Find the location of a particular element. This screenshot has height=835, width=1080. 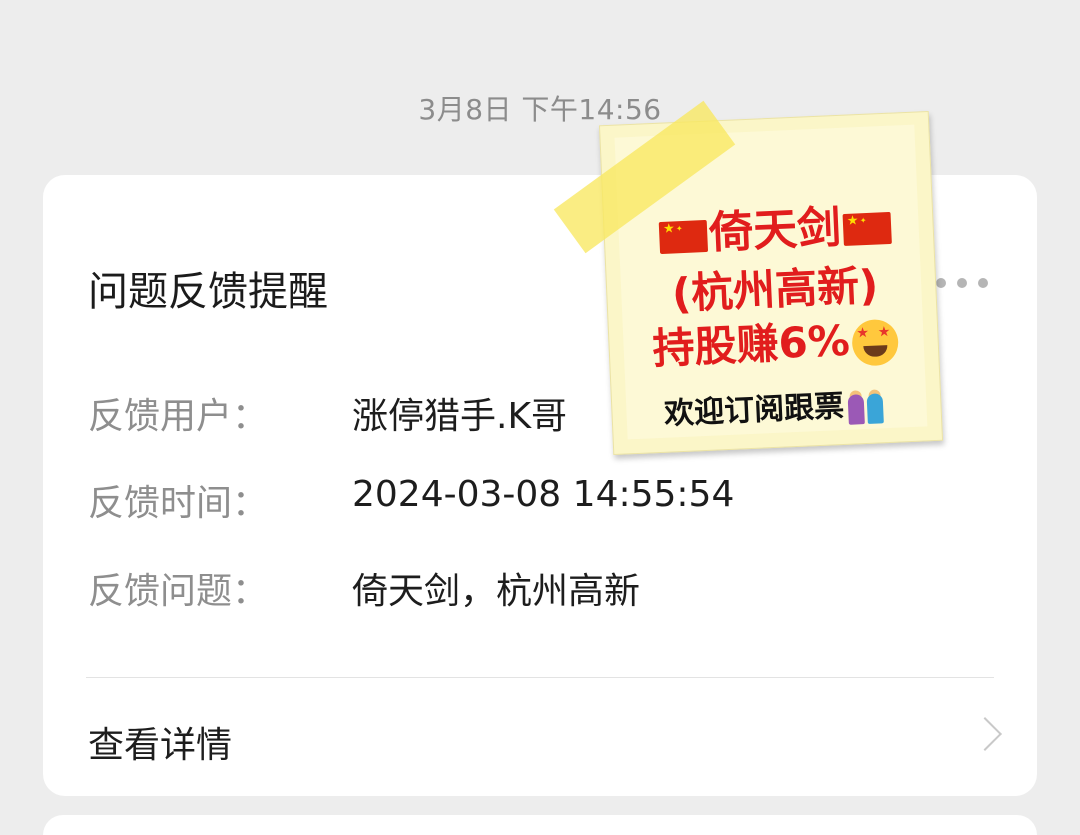

card-title: 问题反馈提醒 is located at coordinates (208, 292).